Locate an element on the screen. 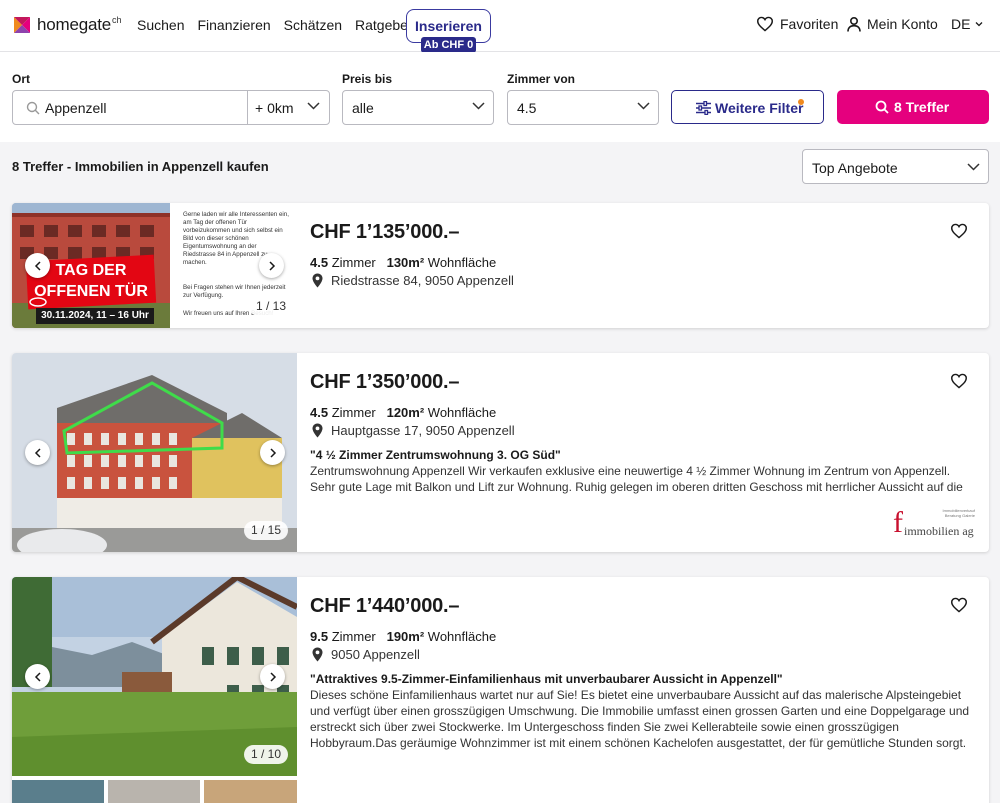 This screenshot has height=803, width=1000. nav-item-schaetzen: Schätzen is located at coordinates (313, 25).